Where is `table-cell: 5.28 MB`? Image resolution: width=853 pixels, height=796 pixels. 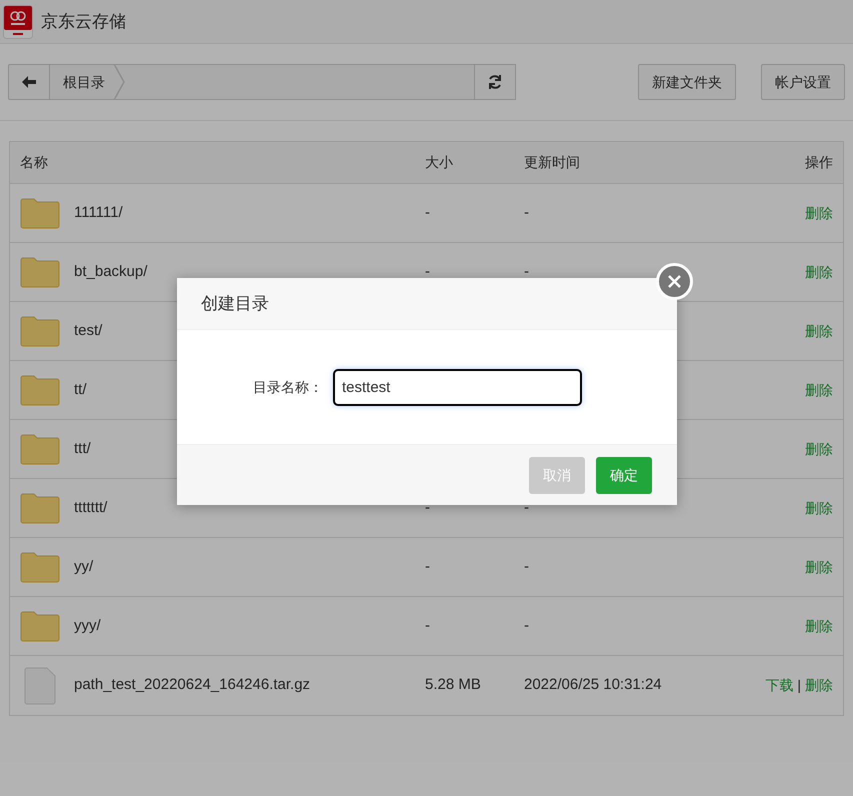 table-cell: 5.28 MB is located at coordinates (453, 685).